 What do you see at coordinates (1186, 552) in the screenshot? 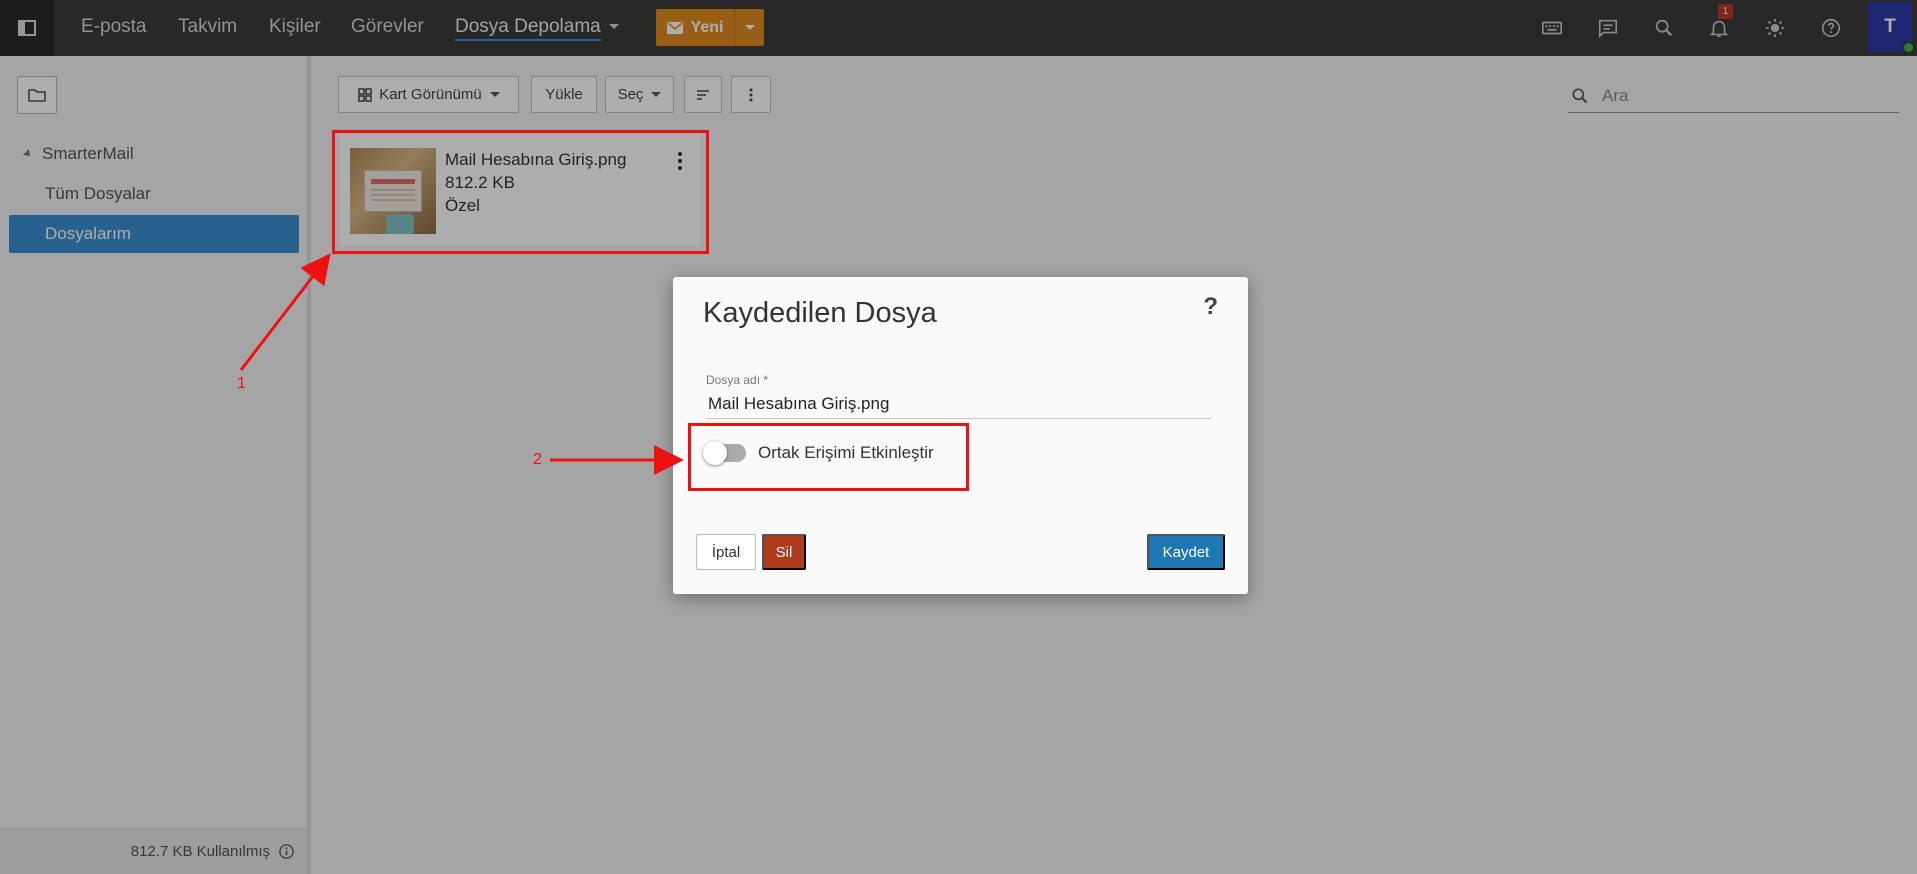
I see `save-button: Kaydet` at bounding box center [1186, 552].